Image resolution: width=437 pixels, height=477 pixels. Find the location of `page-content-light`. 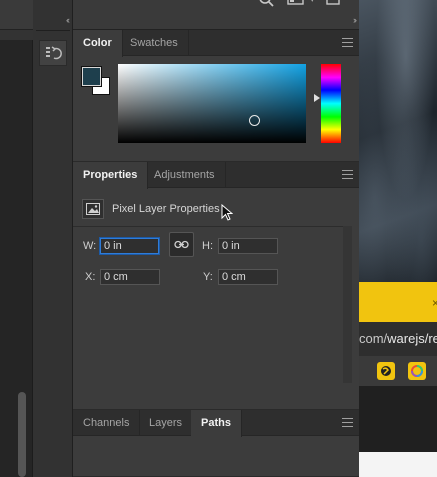

page-content-light is located at coordinates (398, 464).